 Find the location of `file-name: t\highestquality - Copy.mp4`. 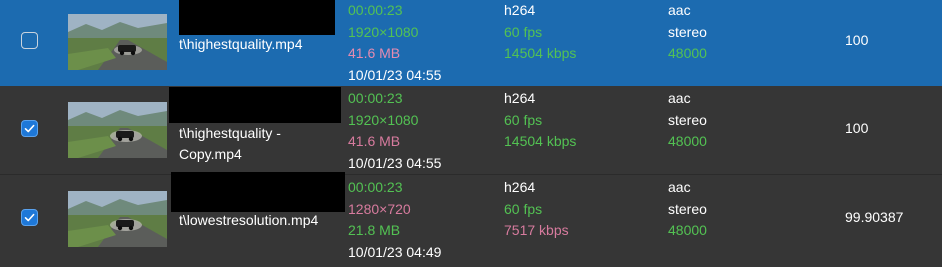

file-name: t\highestquality - Copy.mp4 is located at coordinates (230, 143).